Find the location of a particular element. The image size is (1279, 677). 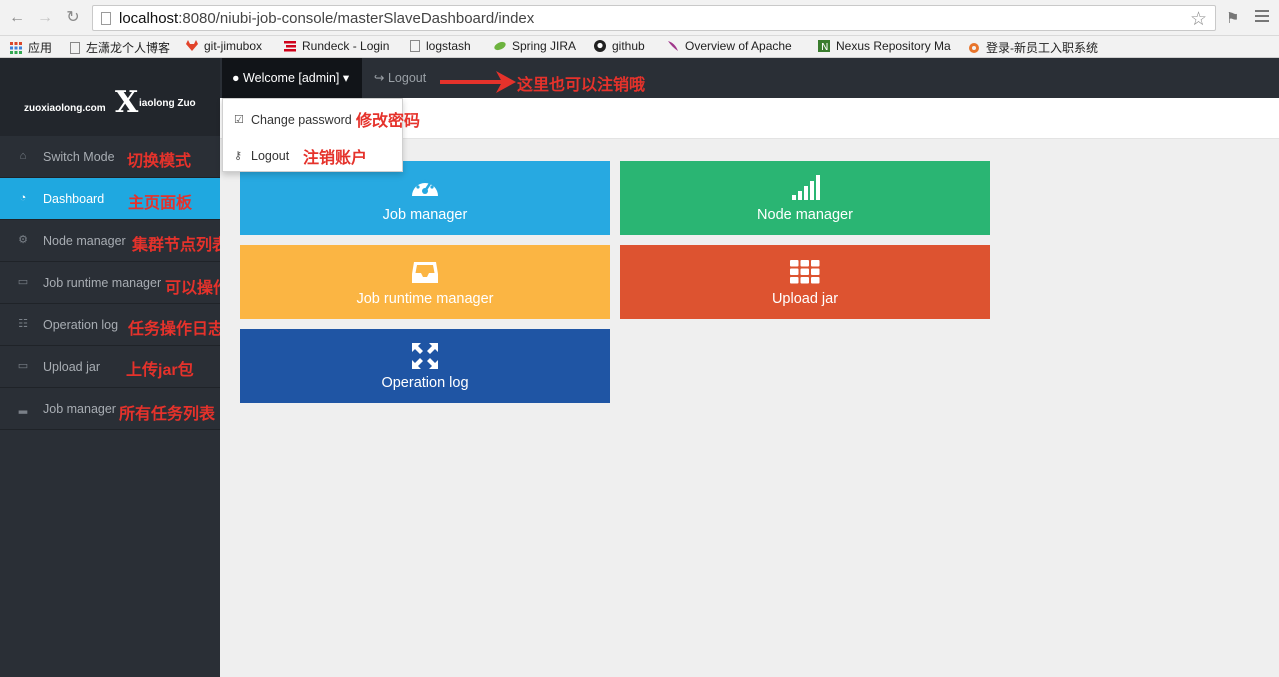

bookmark-blog: 左潇龙个人博客 is located at coordinates (120, 47).